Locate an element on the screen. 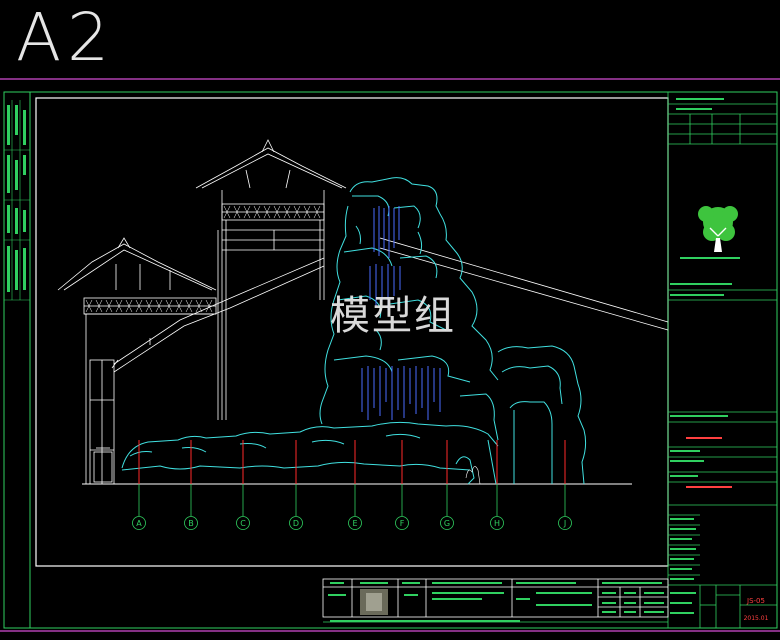 The image size is (780, 640). axis-label: G is located at coordinates (447, 523).